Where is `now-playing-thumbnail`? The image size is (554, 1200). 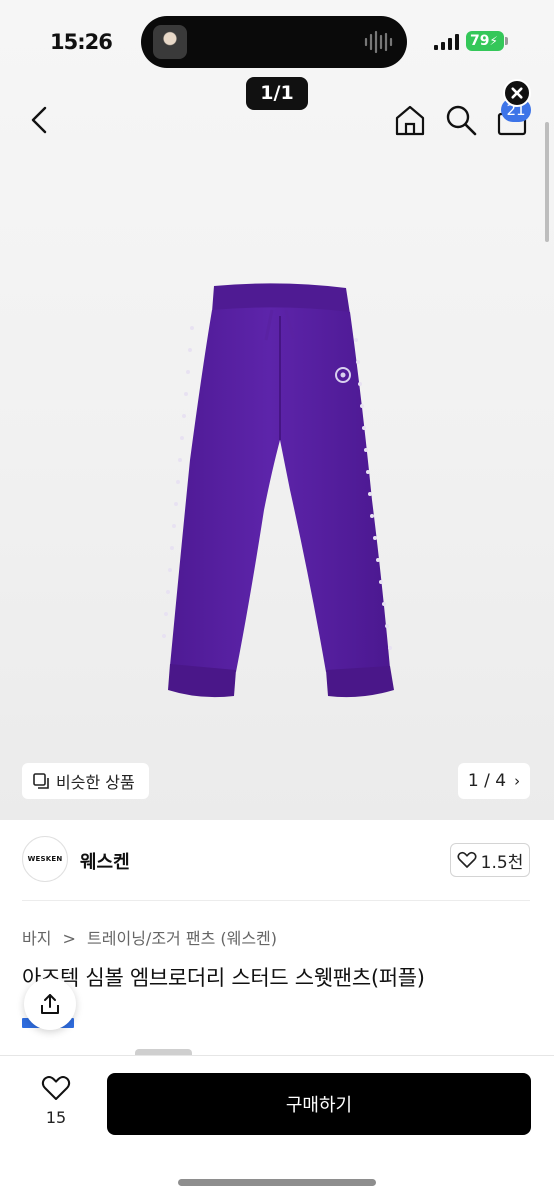 now-playing-thumbnail is located at coordinates (170, 42).